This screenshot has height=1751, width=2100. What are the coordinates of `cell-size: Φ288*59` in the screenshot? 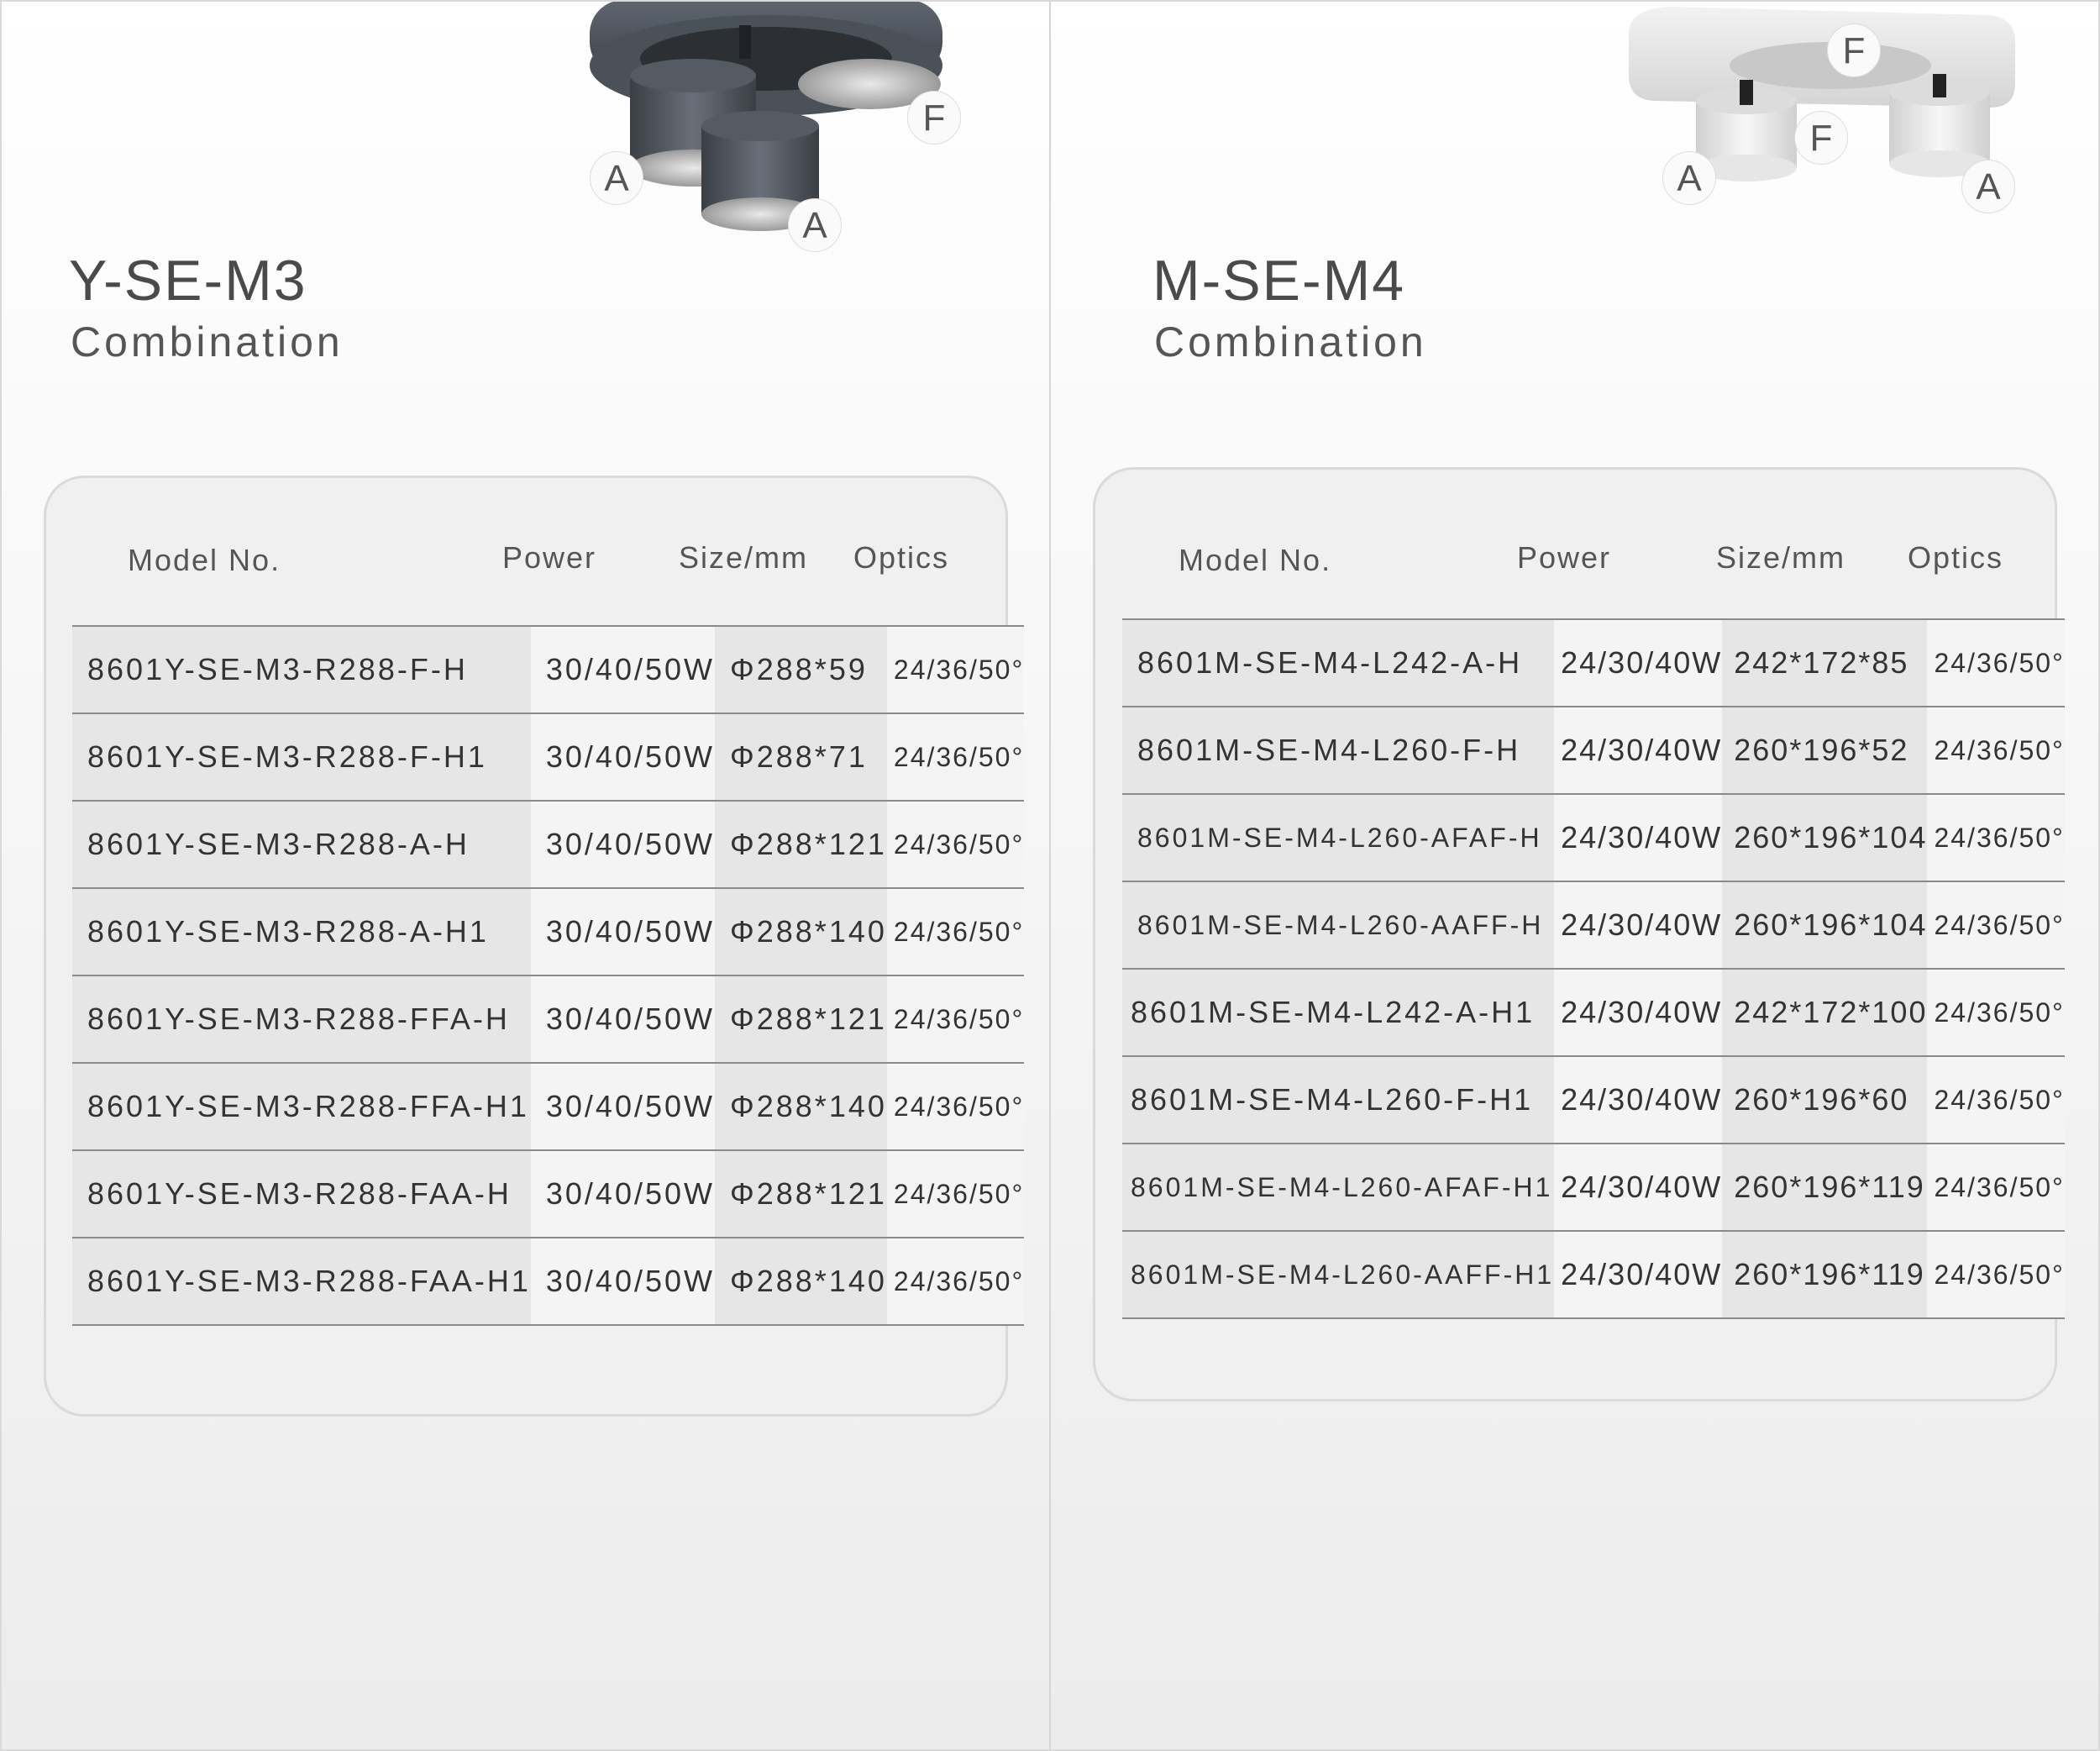 It's located at (801, 669).